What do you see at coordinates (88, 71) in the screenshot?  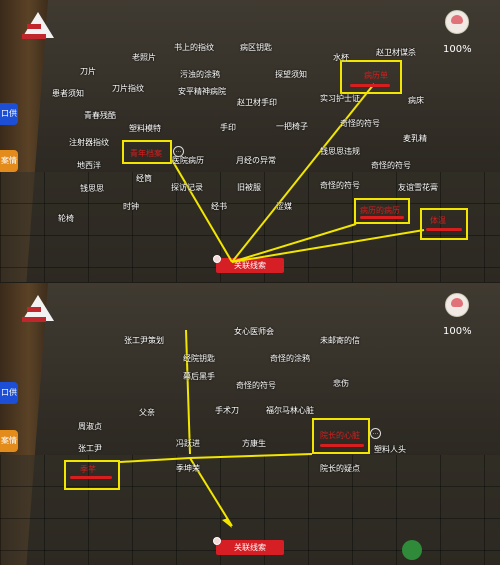 I see `clue-item: 刀片` at bounding box center [88, 71].